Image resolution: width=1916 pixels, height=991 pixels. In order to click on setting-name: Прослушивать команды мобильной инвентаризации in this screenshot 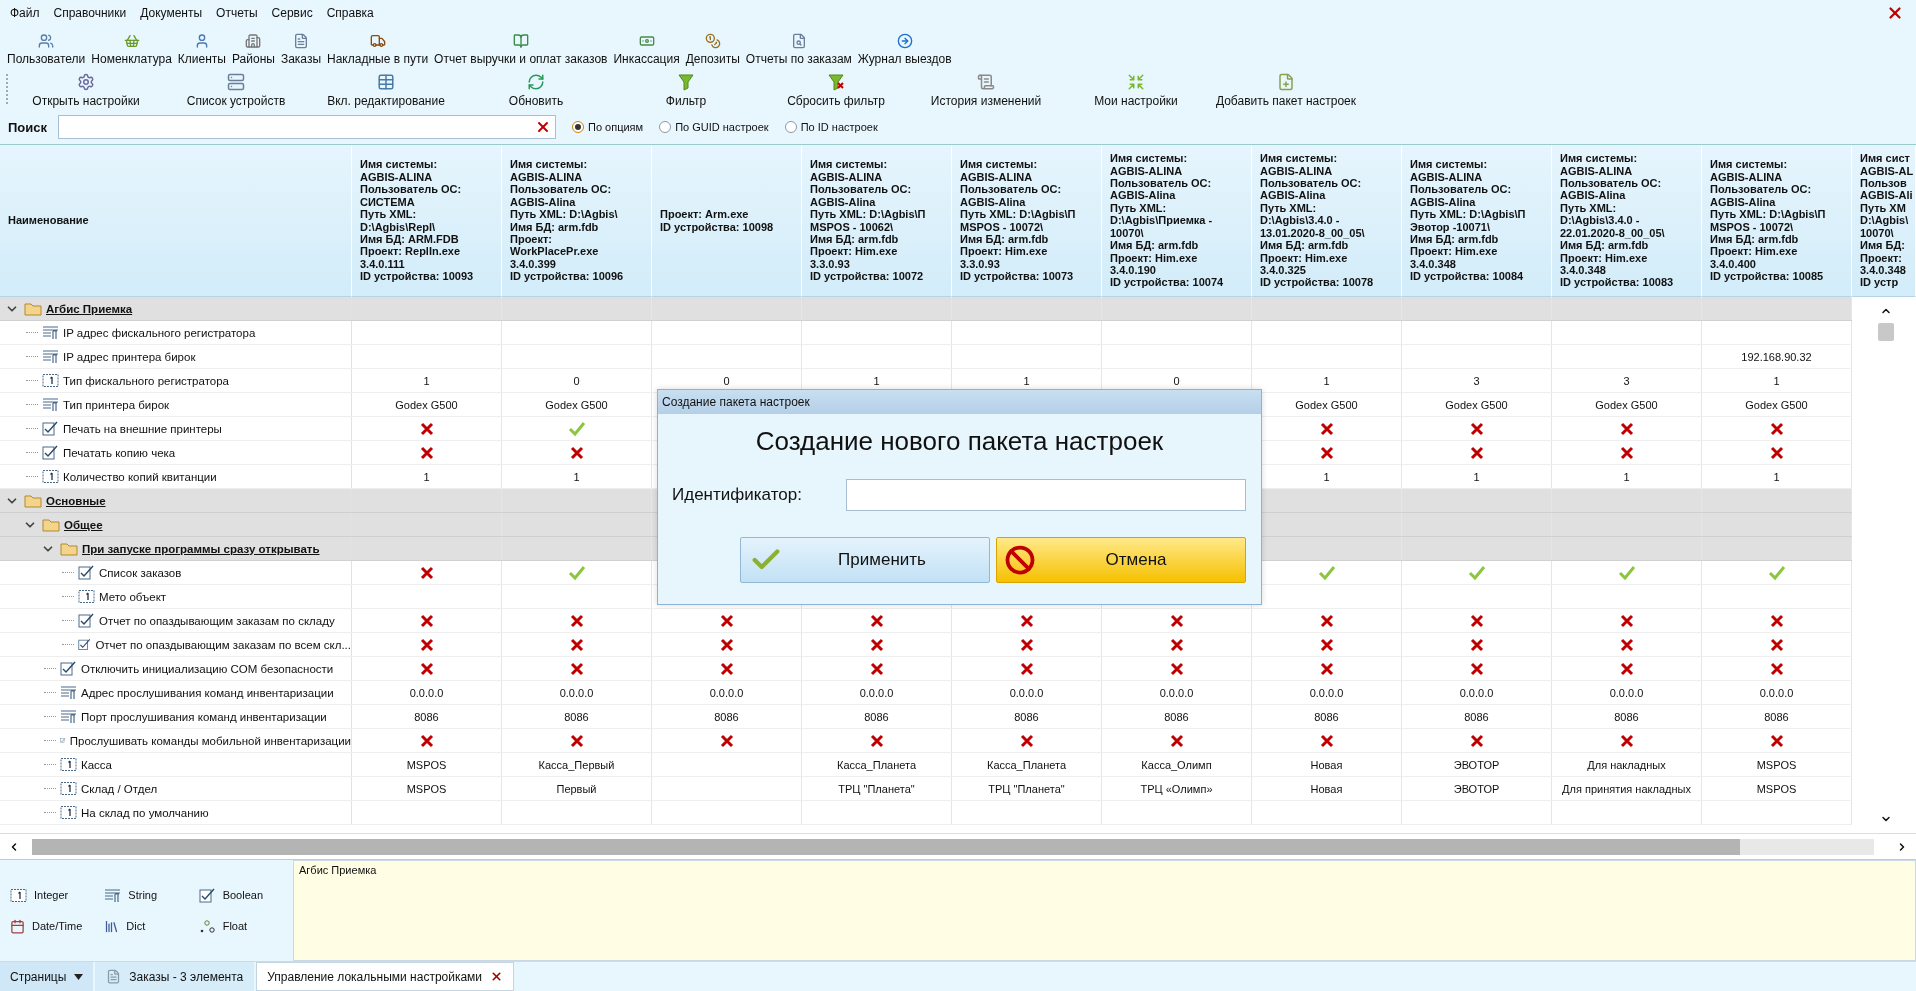, I will do `click(210, 740)`.